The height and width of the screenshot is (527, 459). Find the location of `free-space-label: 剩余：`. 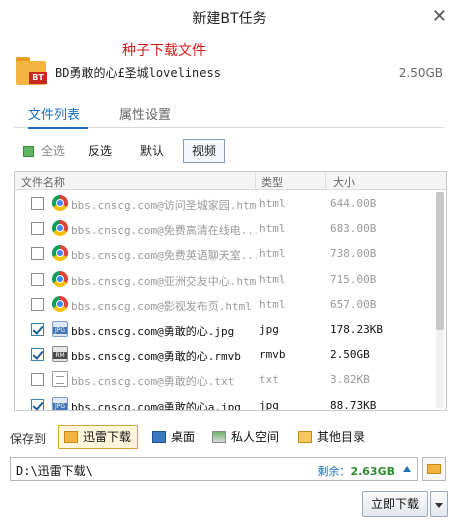

free-space-label: 剩余： is located at coordinates (334, 471).